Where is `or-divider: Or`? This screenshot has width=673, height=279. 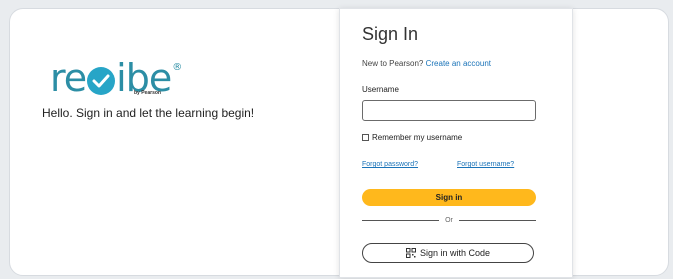 or-divider: Or is located at coordinates (449, 220).